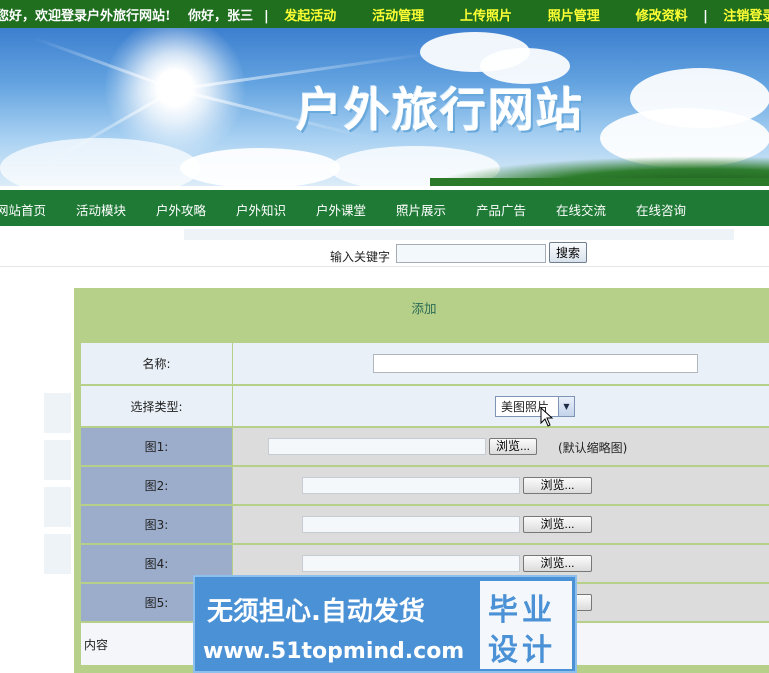 The width and height of the screenshot is (769, 673). Describe the element at coordinates (501, 209) in the screenshot. I see `nav-item-ads: 产品广告` at that location.